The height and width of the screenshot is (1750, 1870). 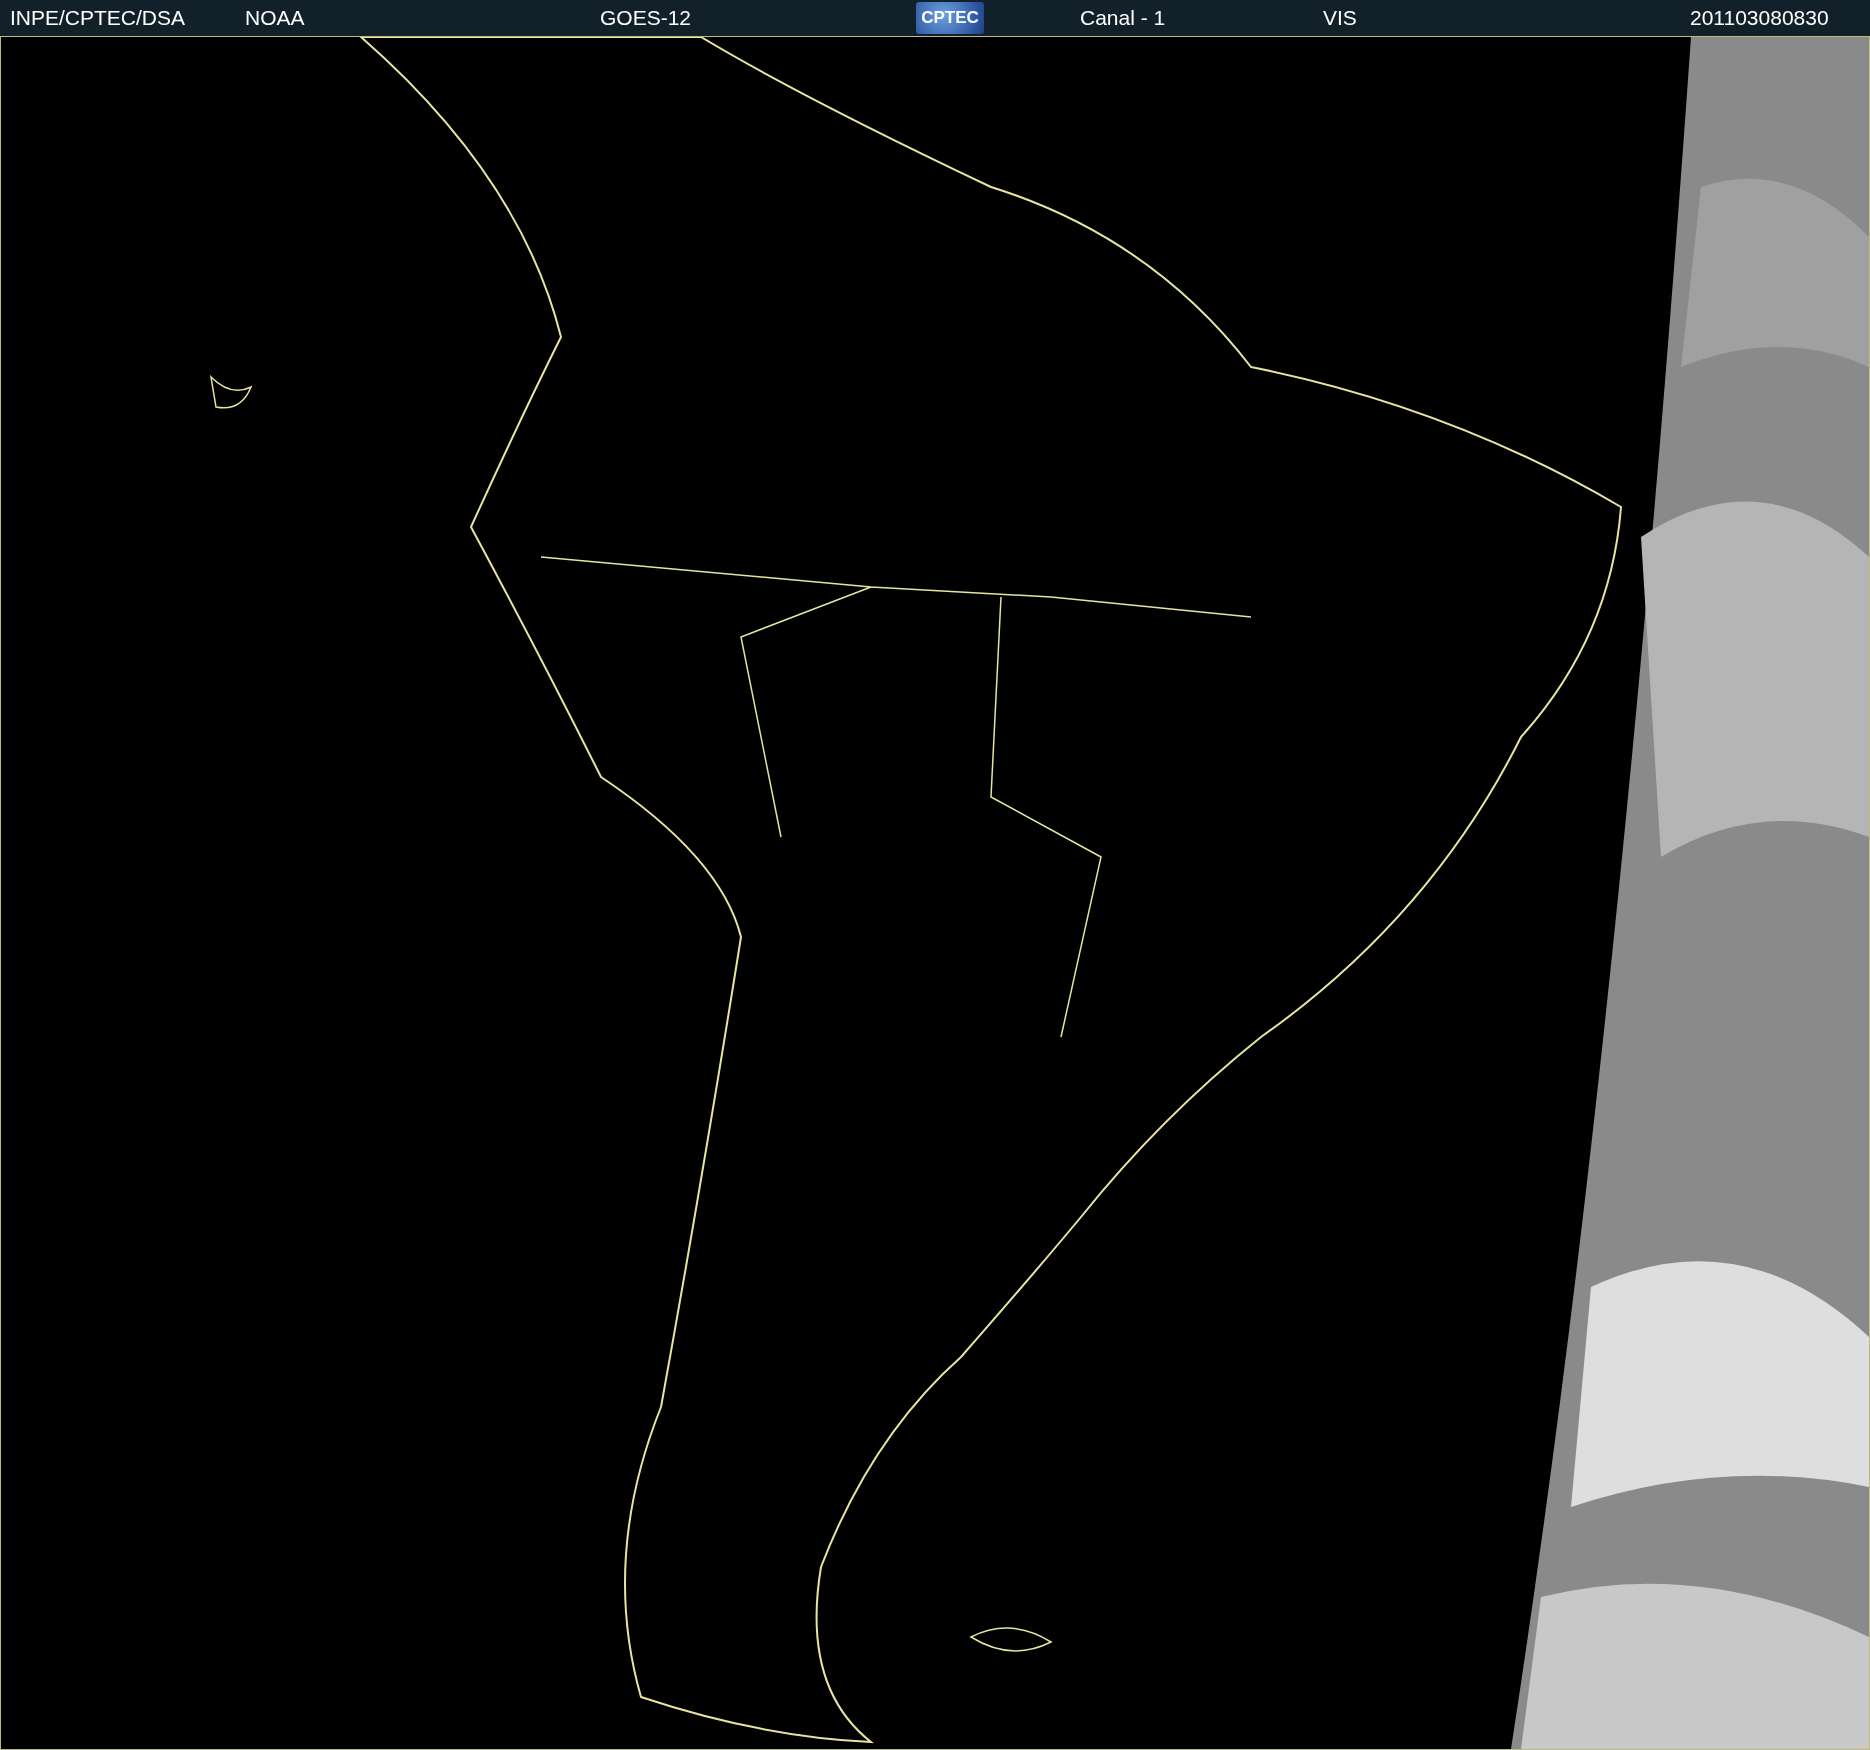 What do you see at coordinates (98, 18) in the screenshot?
I see `header-label: INPE/CPTEC/DSA` at bounding box center [98, 18].